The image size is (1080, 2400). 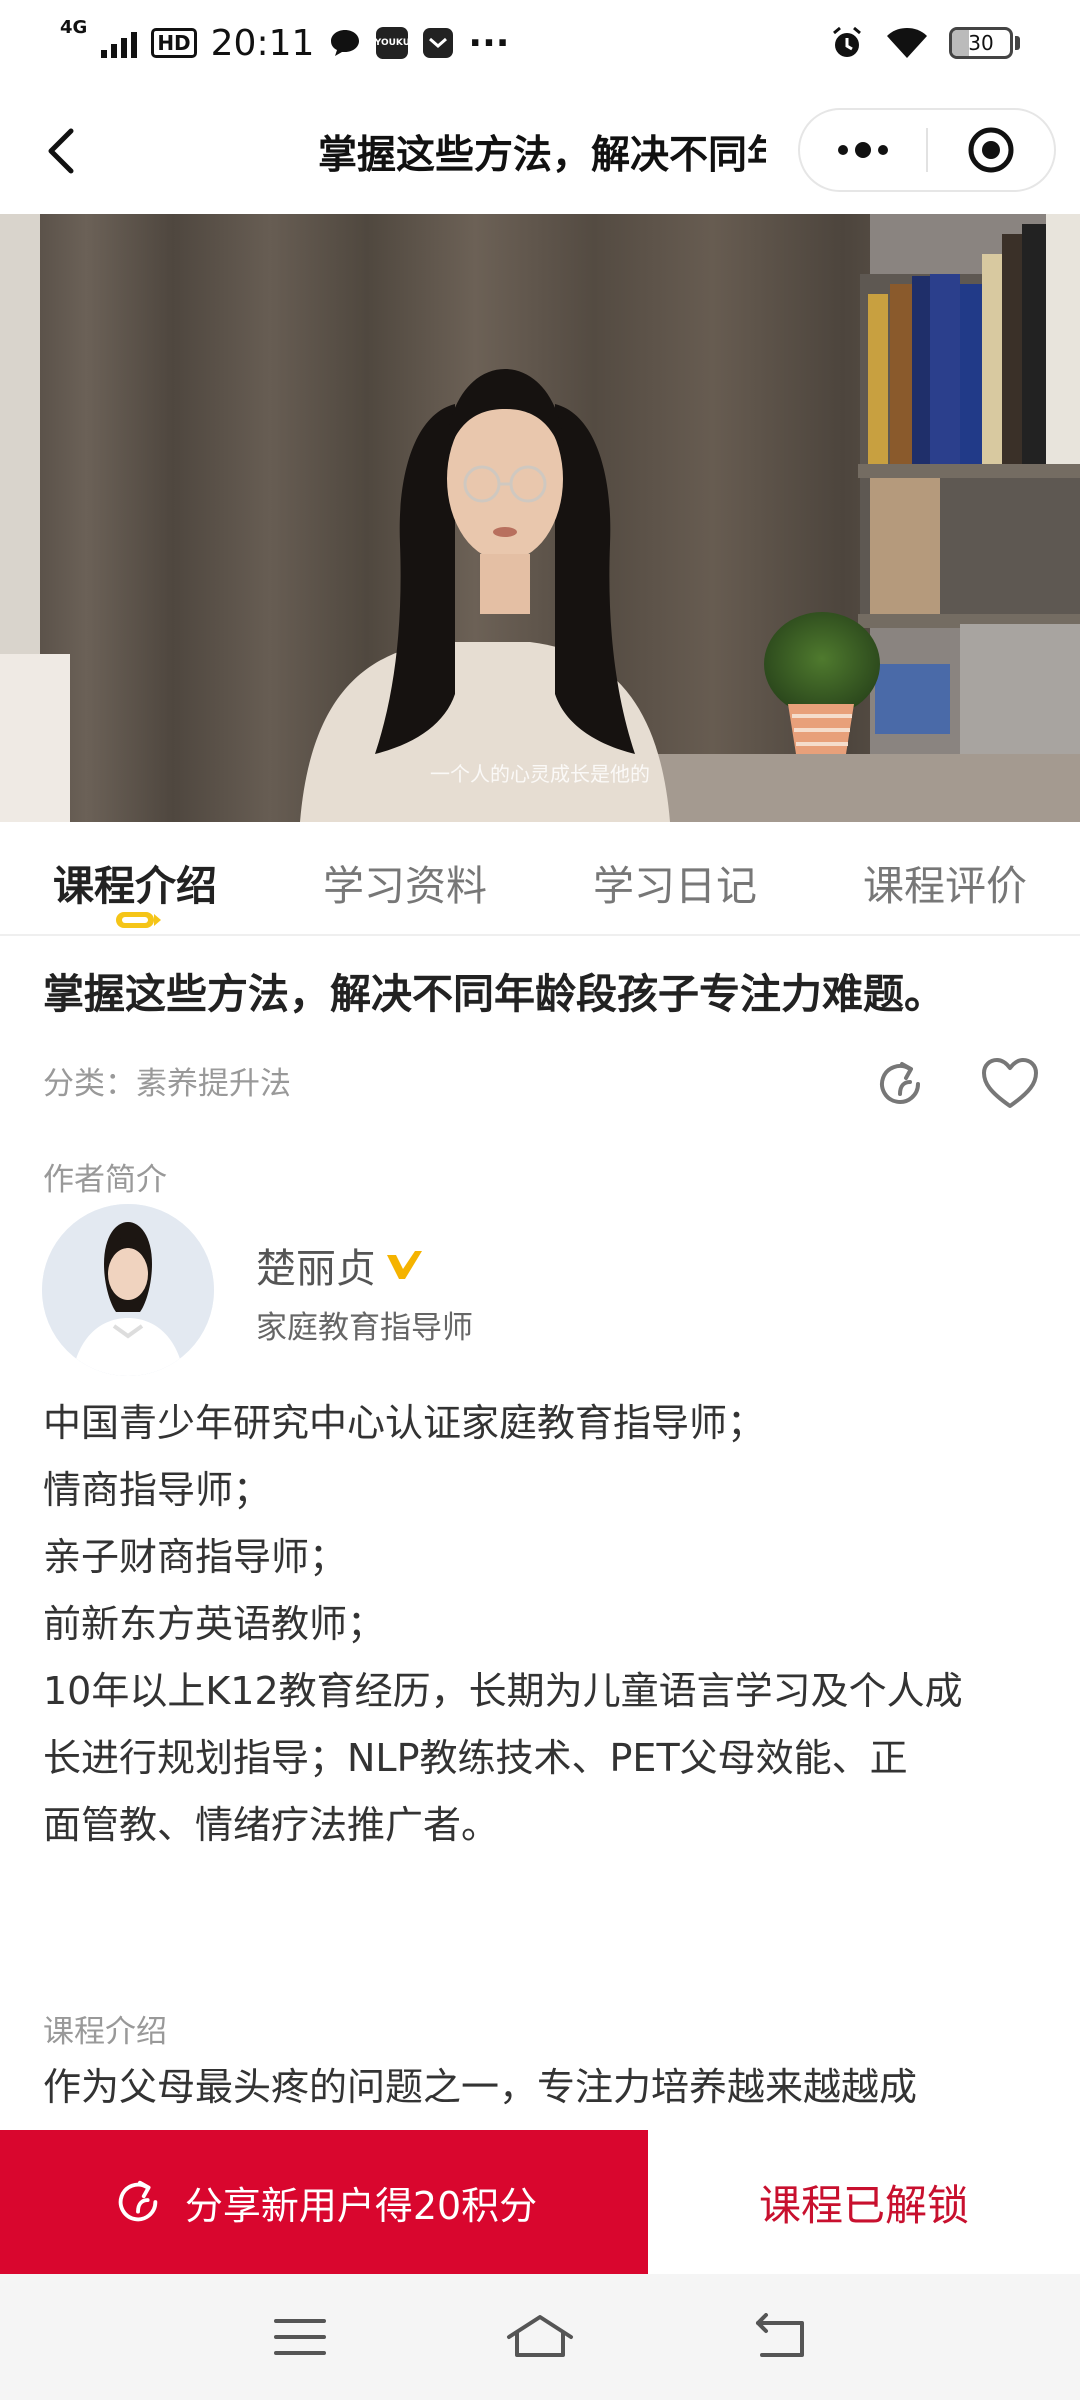 I want to click on share-button, so click(x=900, y=1084).